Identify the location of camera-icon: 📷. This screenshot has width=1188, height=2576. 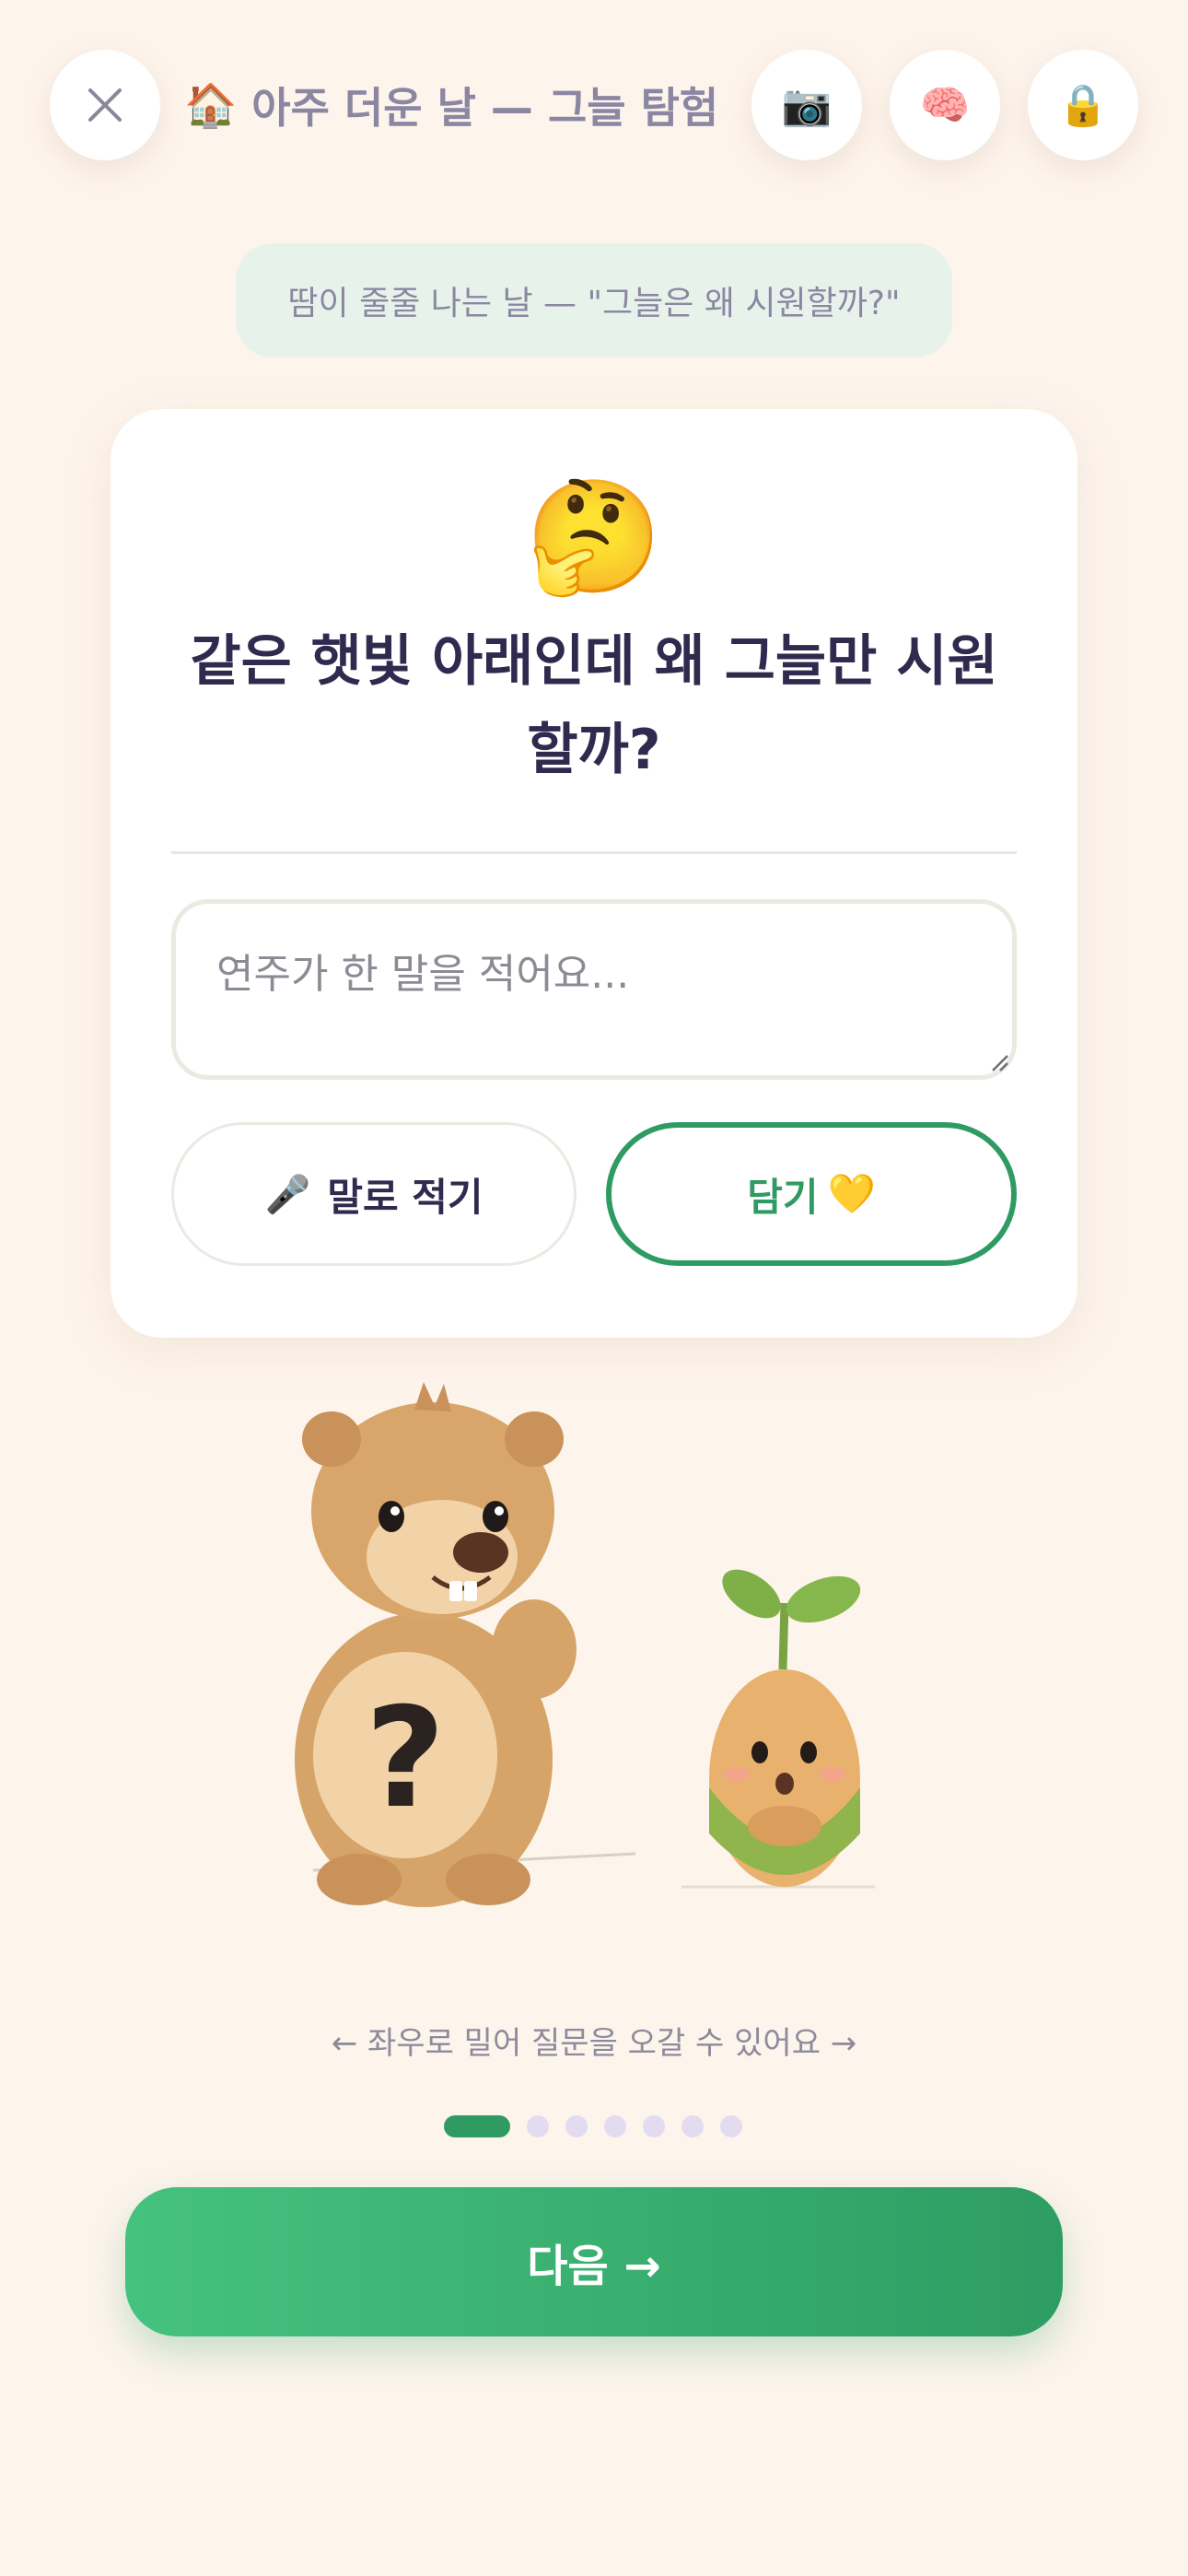
(807, 105).